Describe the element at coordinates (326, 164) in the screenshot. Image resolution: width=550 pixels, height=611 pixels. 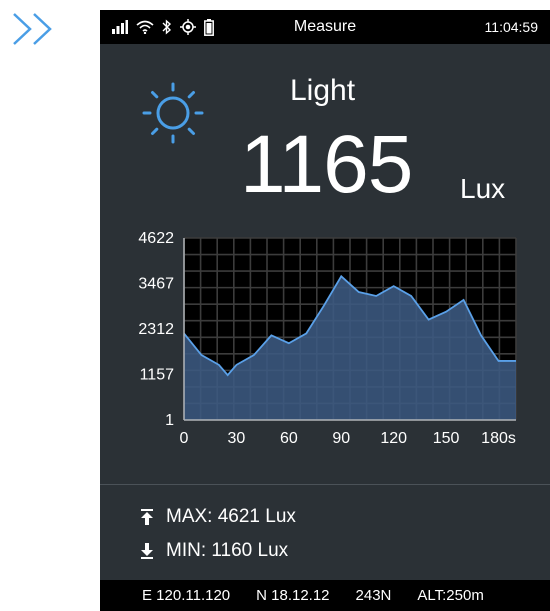
I see `measurement-value: 1165` at that location.